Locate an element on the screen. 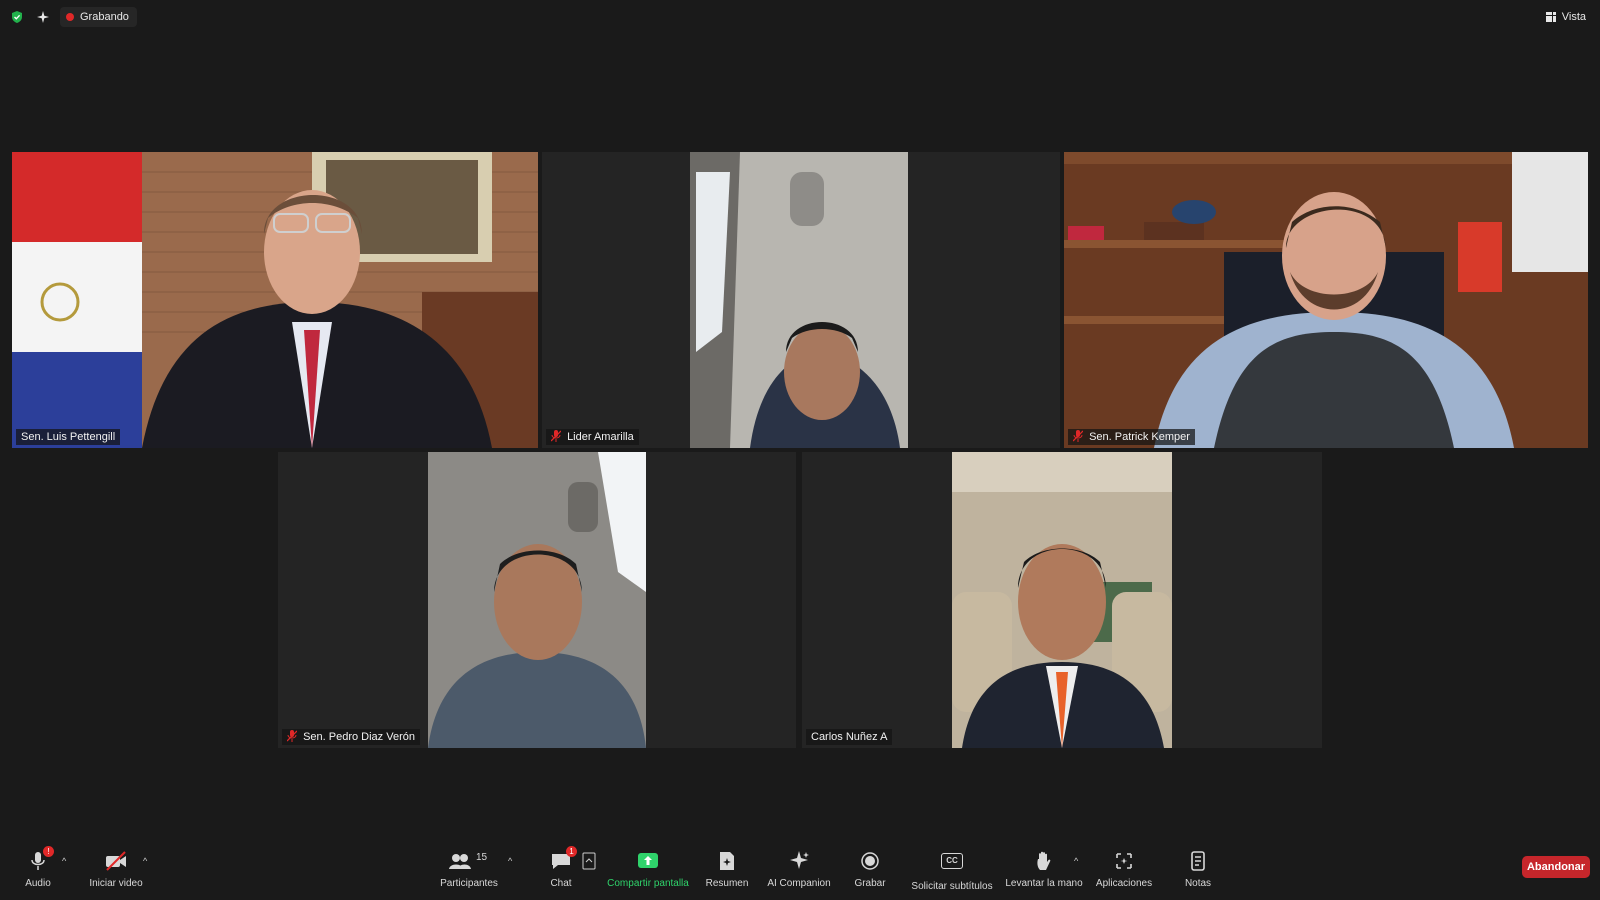  start-video-button: Iniciar video is located at coordinates (116, 869).